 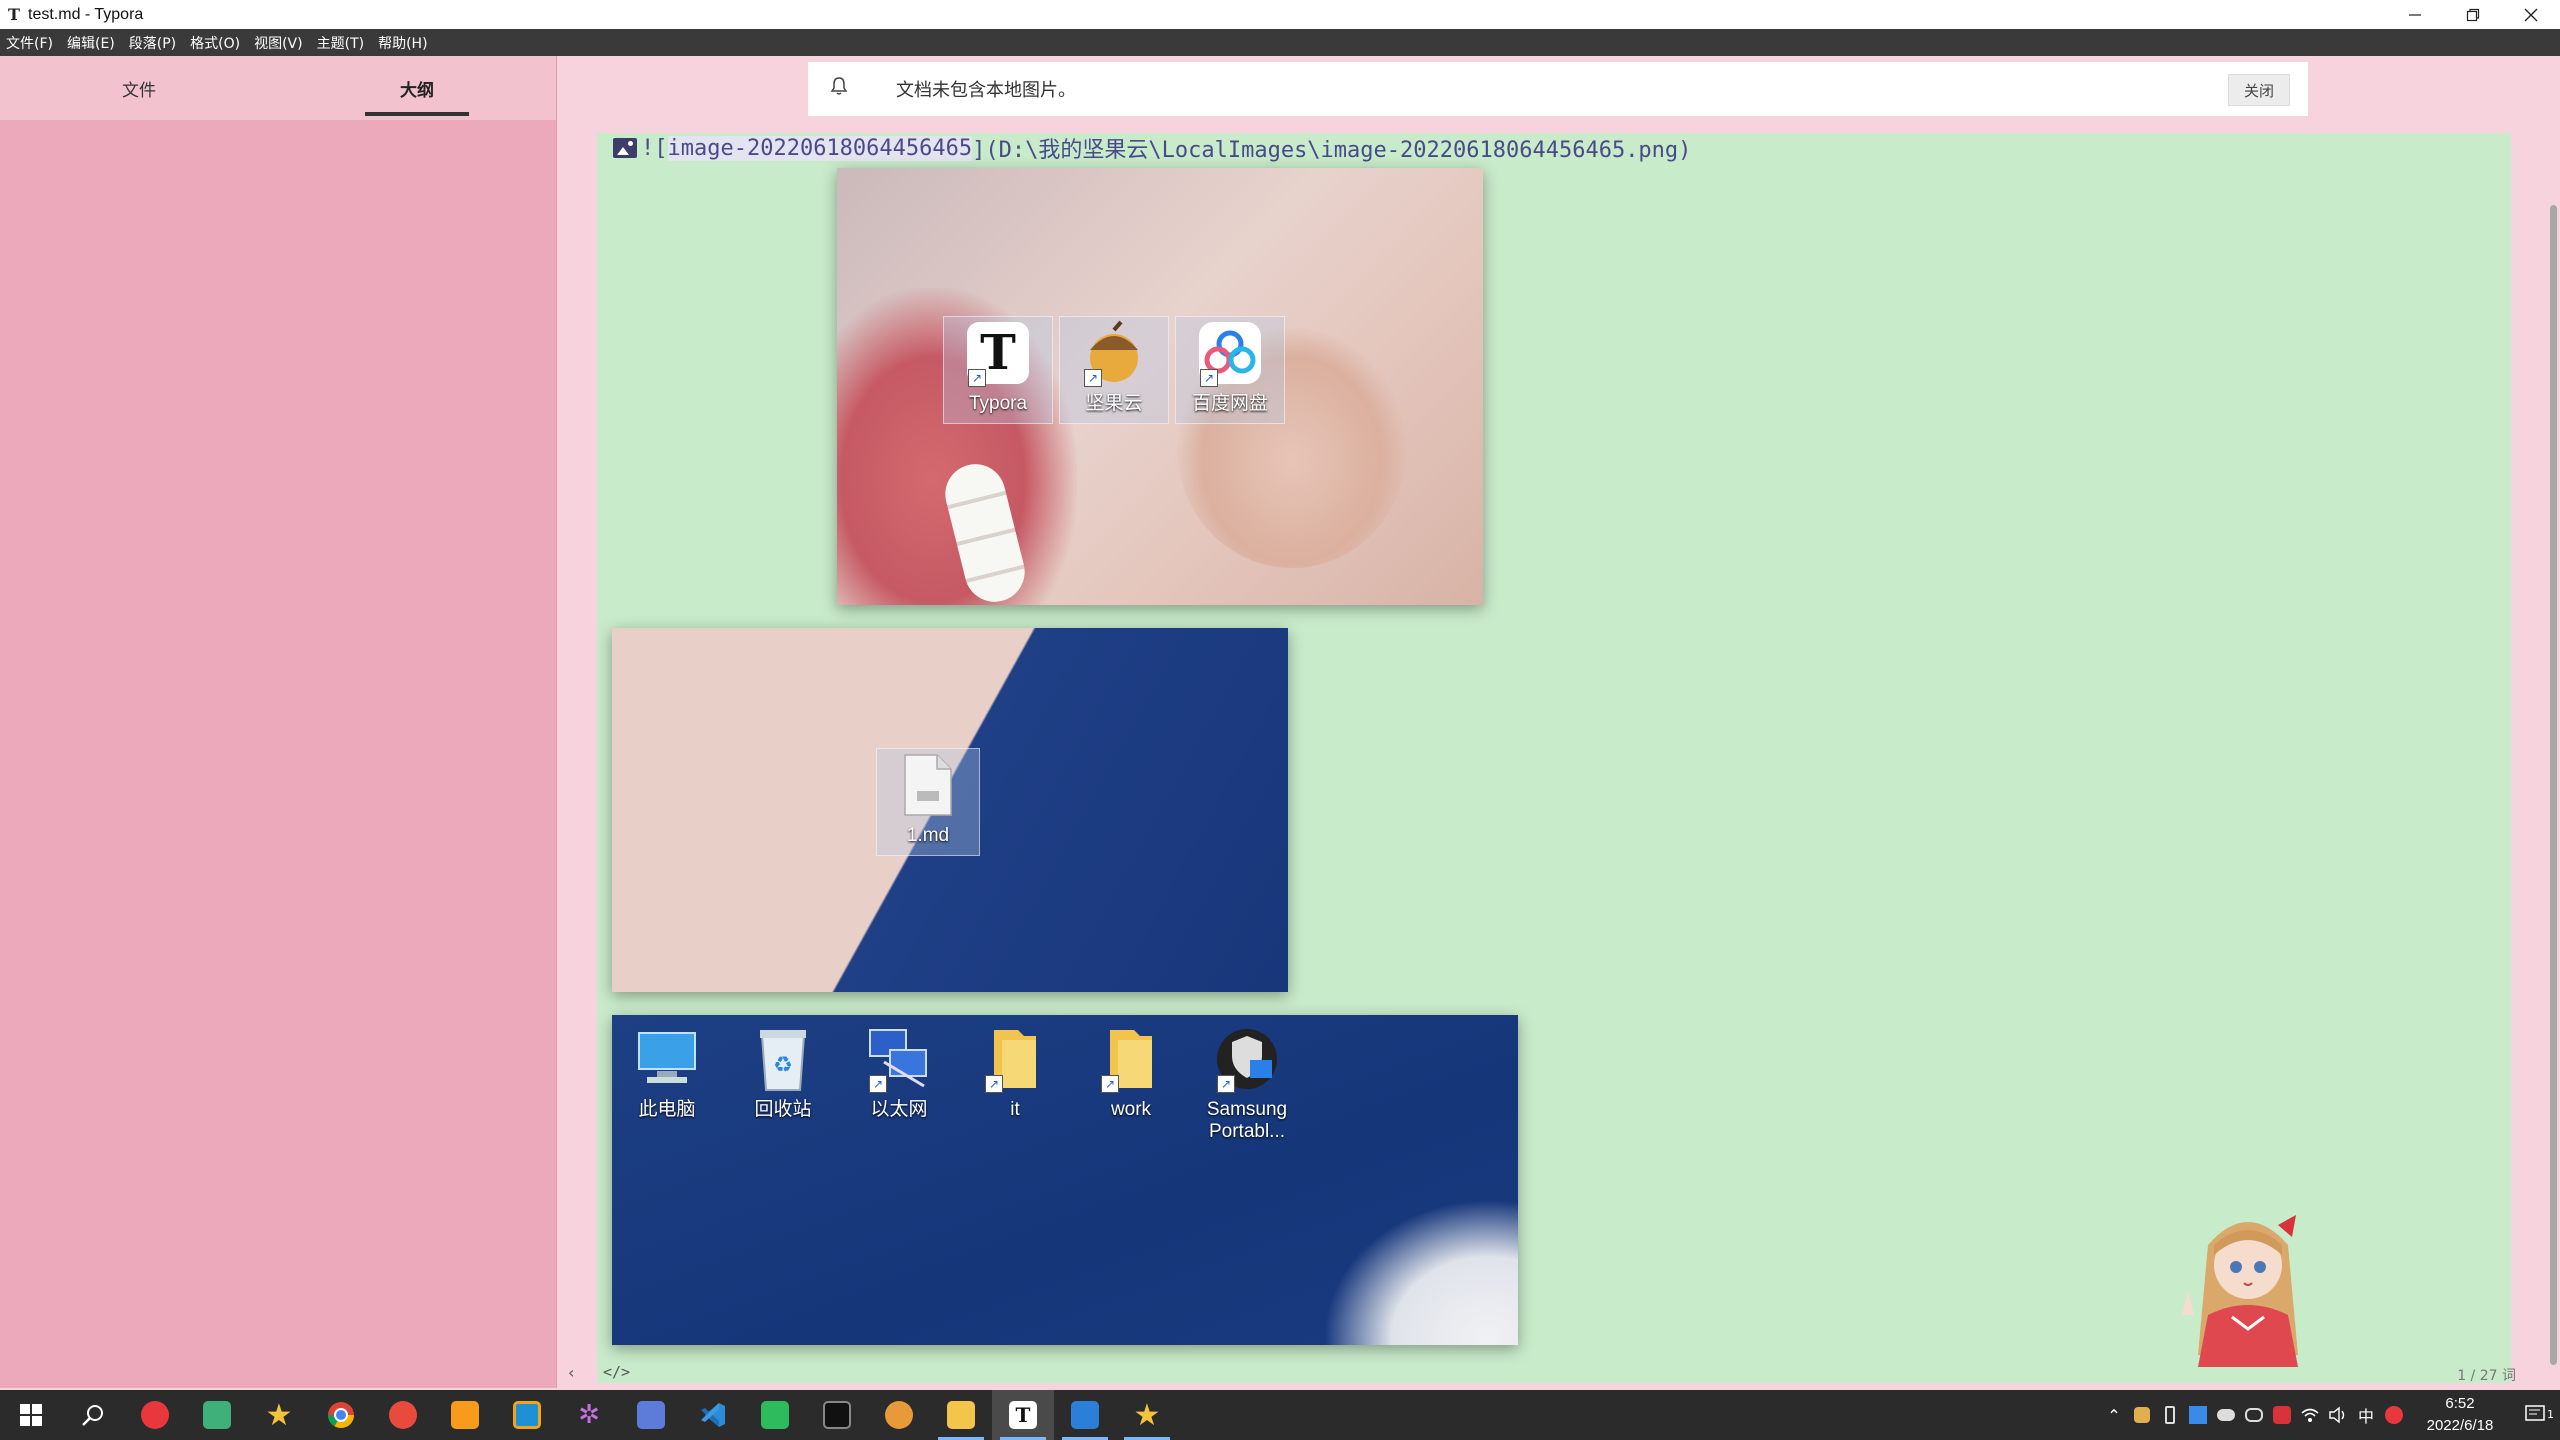 What do you see at coordinates (1023, 1415) in the screenshot?
I see `taskbar-typora: T` at bounding box center [1023, 1415].